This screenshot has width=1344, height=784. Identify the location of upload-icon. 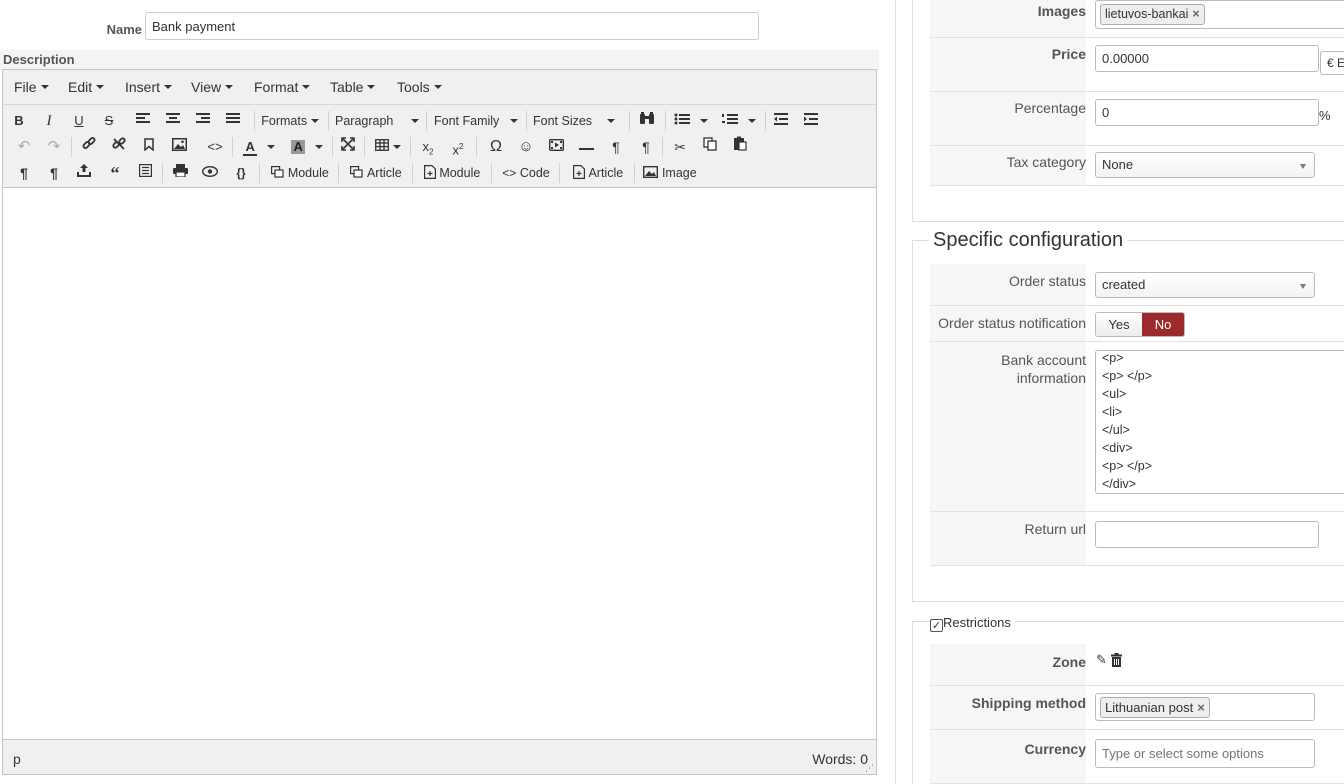
(84, 173).